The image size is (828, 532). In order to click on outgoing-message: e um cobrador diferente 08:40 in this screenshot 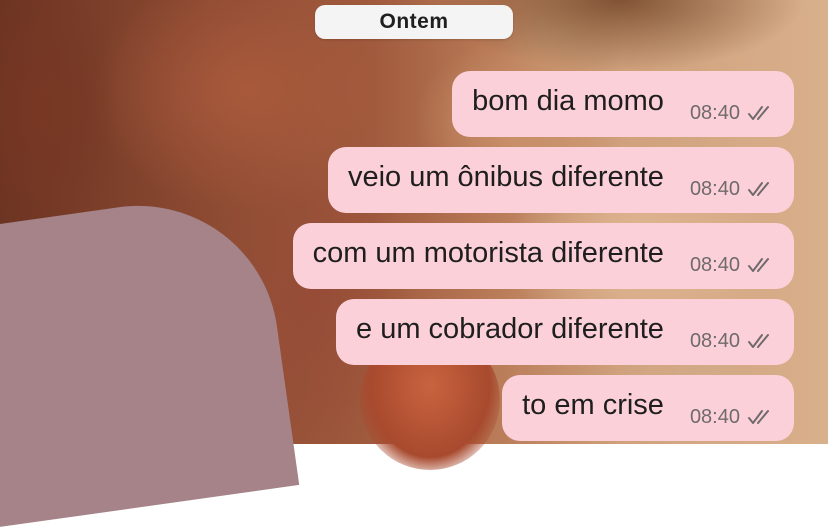, I will do `click(565, 332)`.